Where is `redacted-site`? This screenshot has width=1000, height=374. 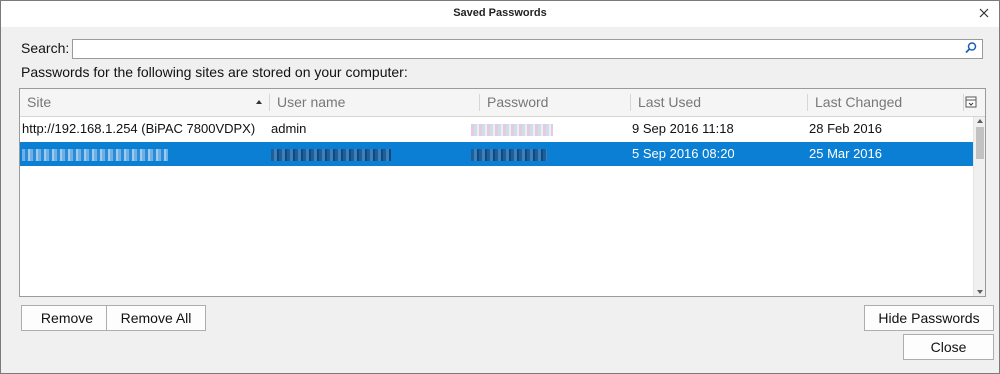 redacted-site is located at coordinates (95, 154).